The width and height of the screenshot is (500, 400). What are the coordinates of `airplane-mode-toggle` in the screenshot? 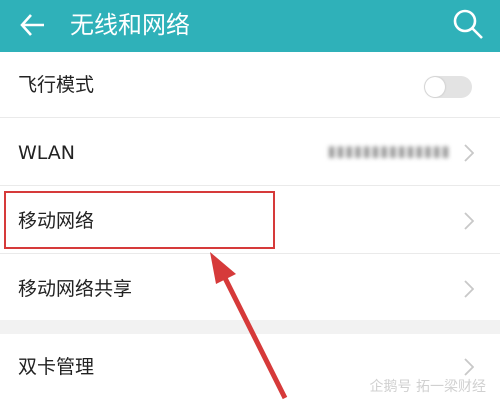 It's located at (448, 87).